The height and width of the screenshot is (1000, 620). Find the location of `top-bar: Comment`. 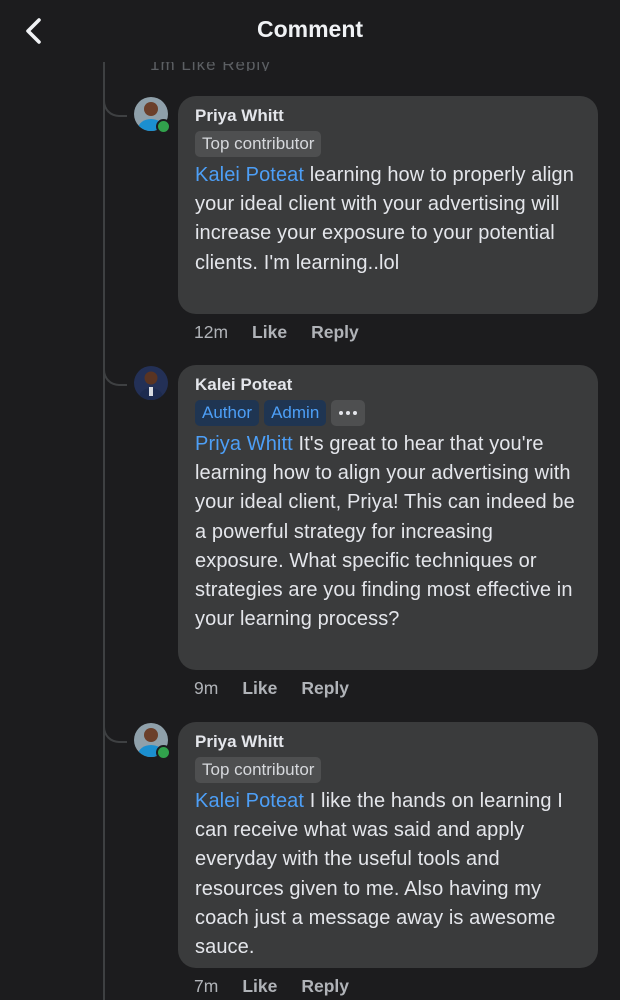

top-bar: Comment is located at coordinates (310, 31).